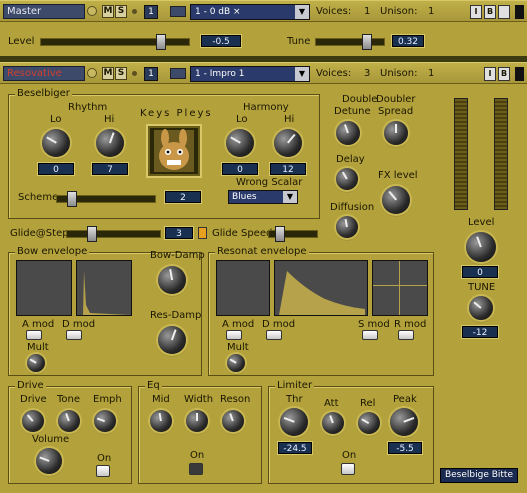  I want to click on harmony-lo-knob, so click(240, 143).